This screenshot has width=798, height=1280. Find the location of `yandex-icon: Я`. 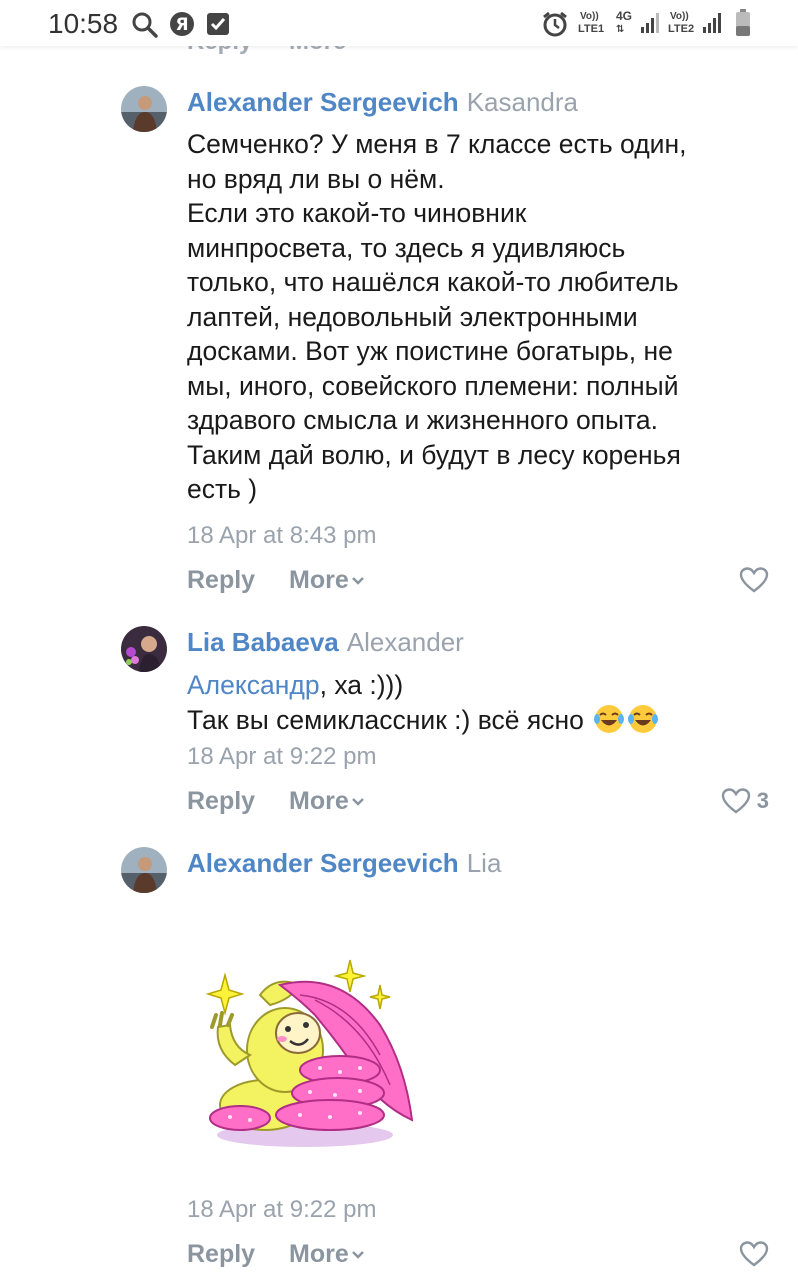

yandex-icon: Я is located at coordinates (182, 26).